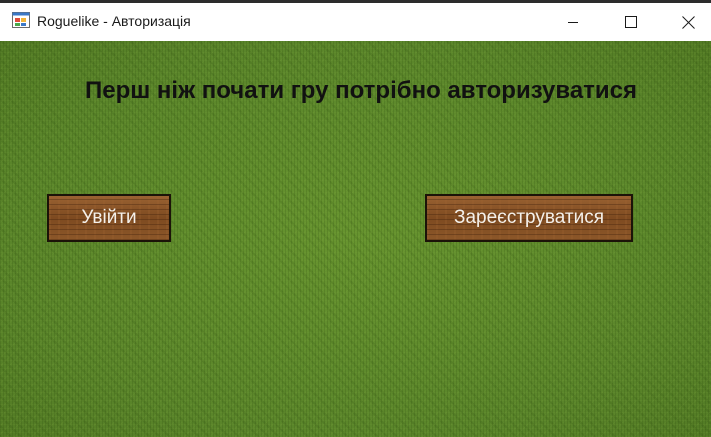 This screenshot has height=437, width=711. What do you see at coordinates (688, 22) in the screenshot?
I see `close-icon` at bounding box center [688, 22].